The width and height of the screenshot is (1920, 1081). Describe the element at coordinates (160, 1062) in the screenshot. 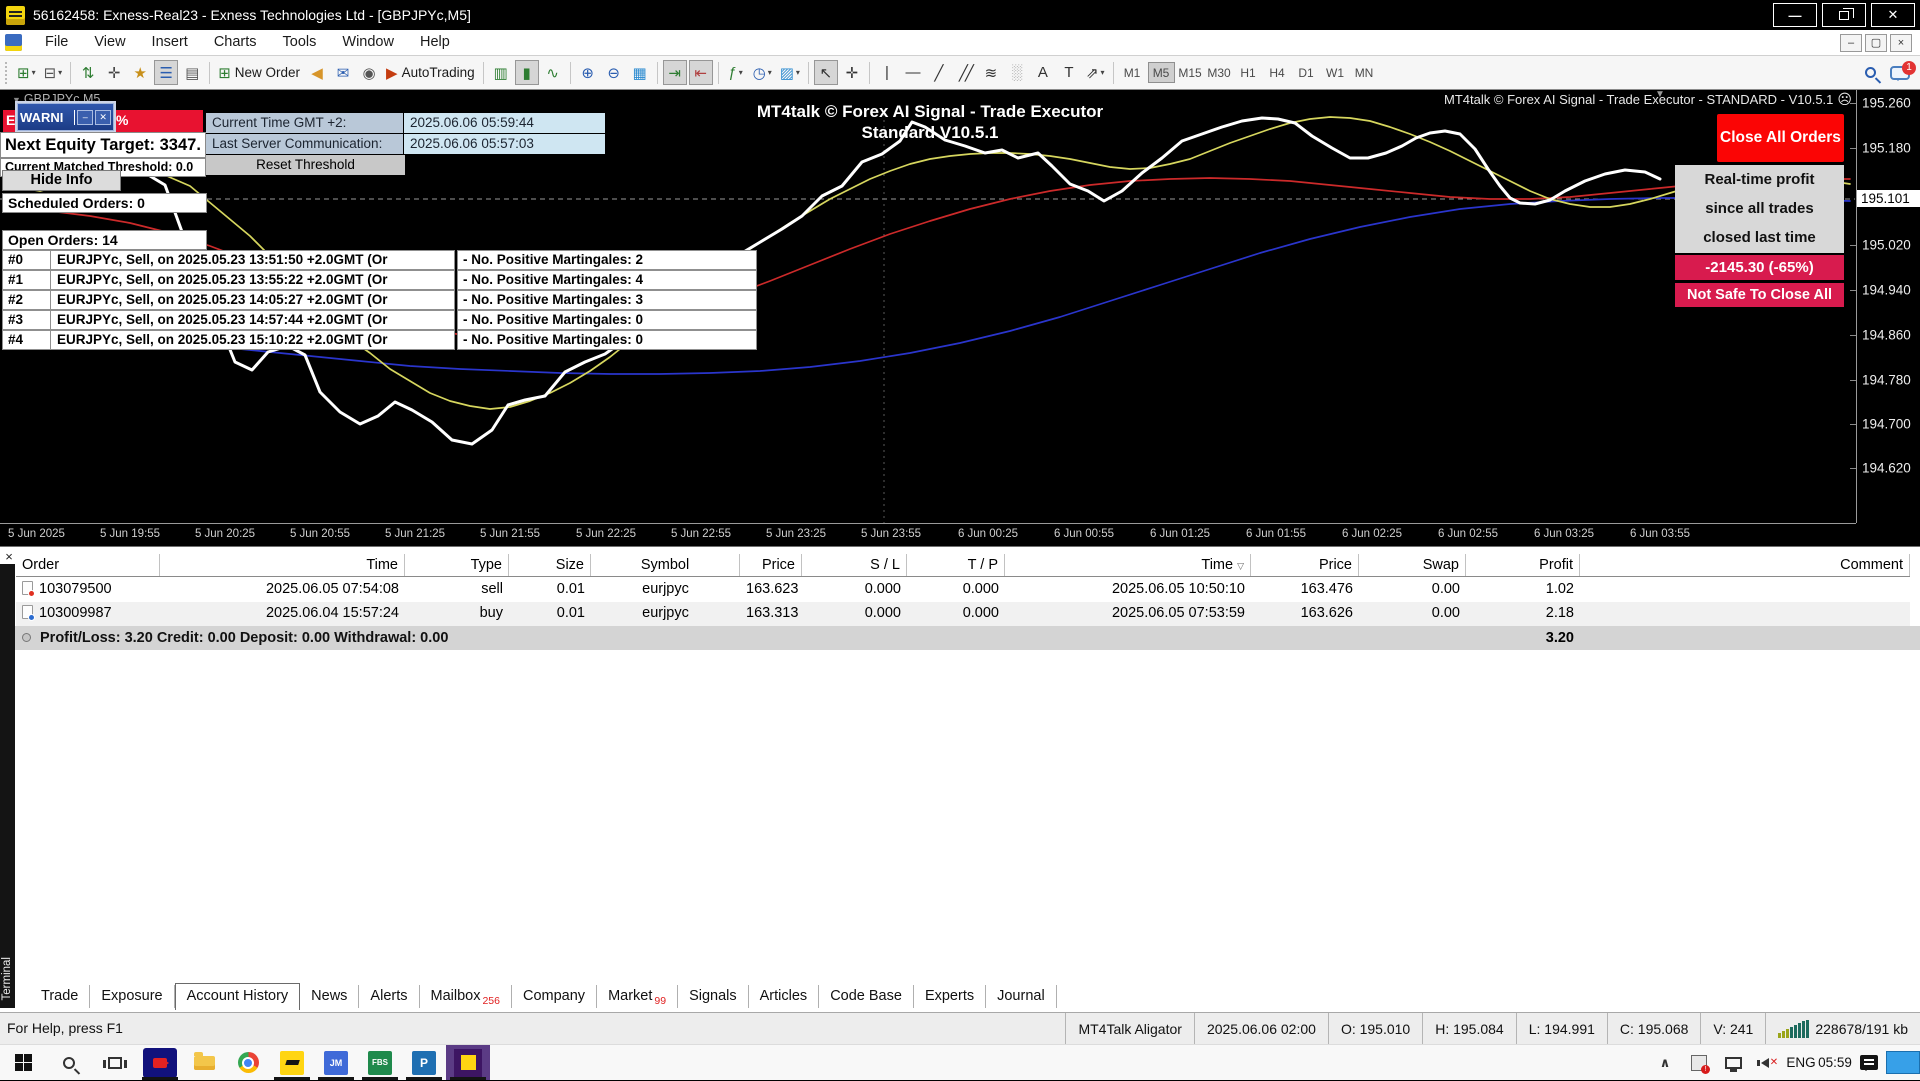

I see `recorder-app-icon` at that location.